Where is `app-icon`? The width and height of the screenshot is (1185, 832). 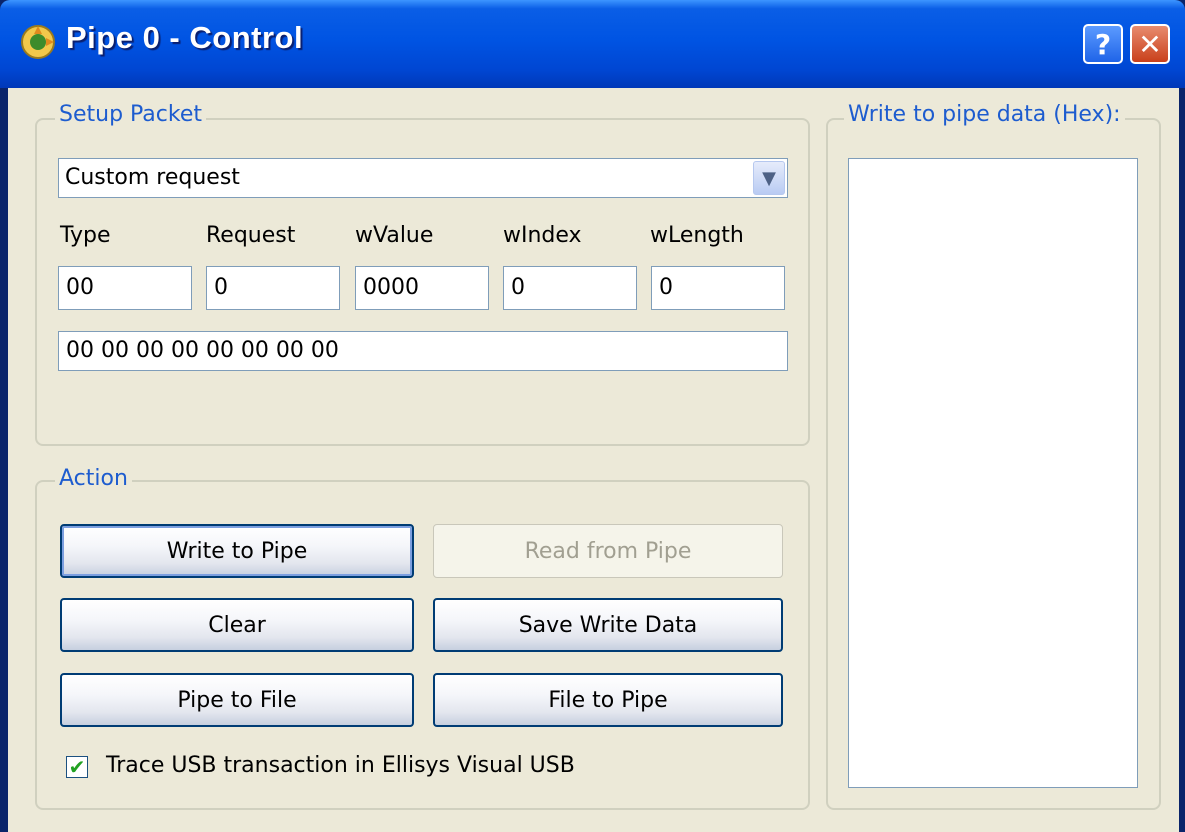
app-icon is located at coordinates (38, 42).